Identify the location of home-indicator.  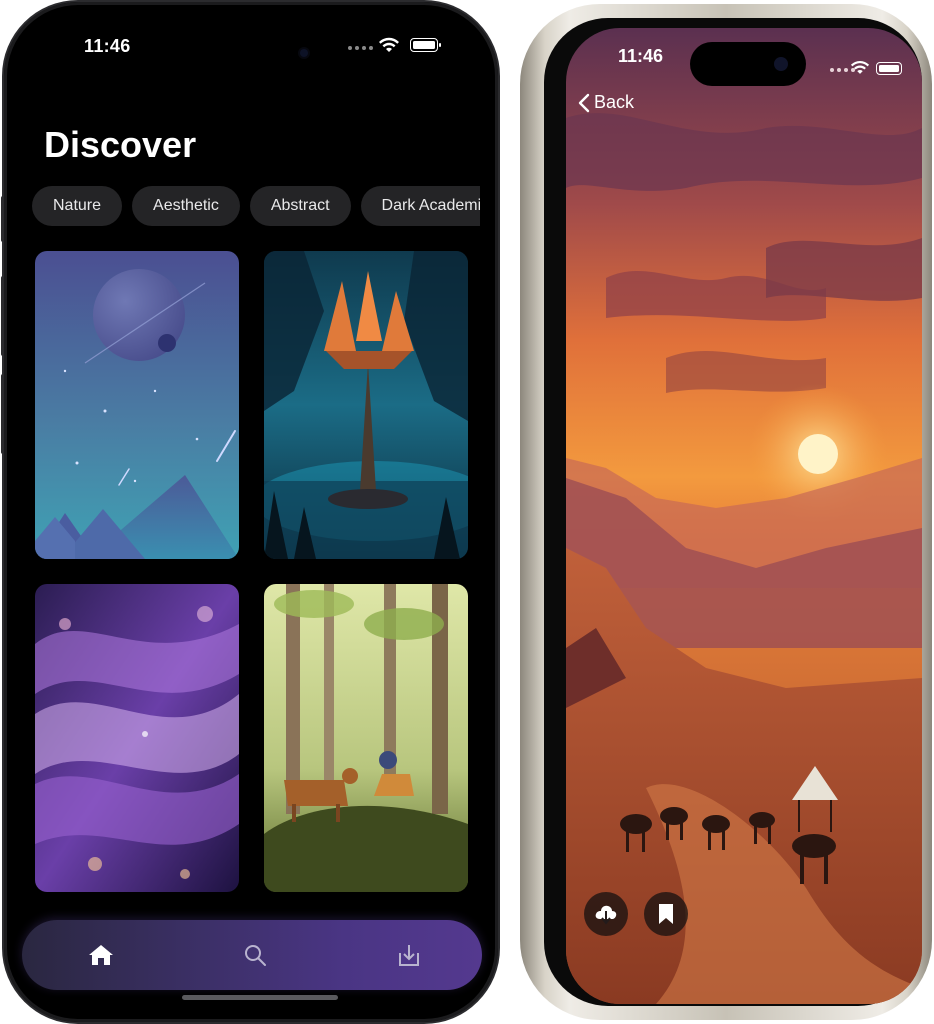
(260, 997).